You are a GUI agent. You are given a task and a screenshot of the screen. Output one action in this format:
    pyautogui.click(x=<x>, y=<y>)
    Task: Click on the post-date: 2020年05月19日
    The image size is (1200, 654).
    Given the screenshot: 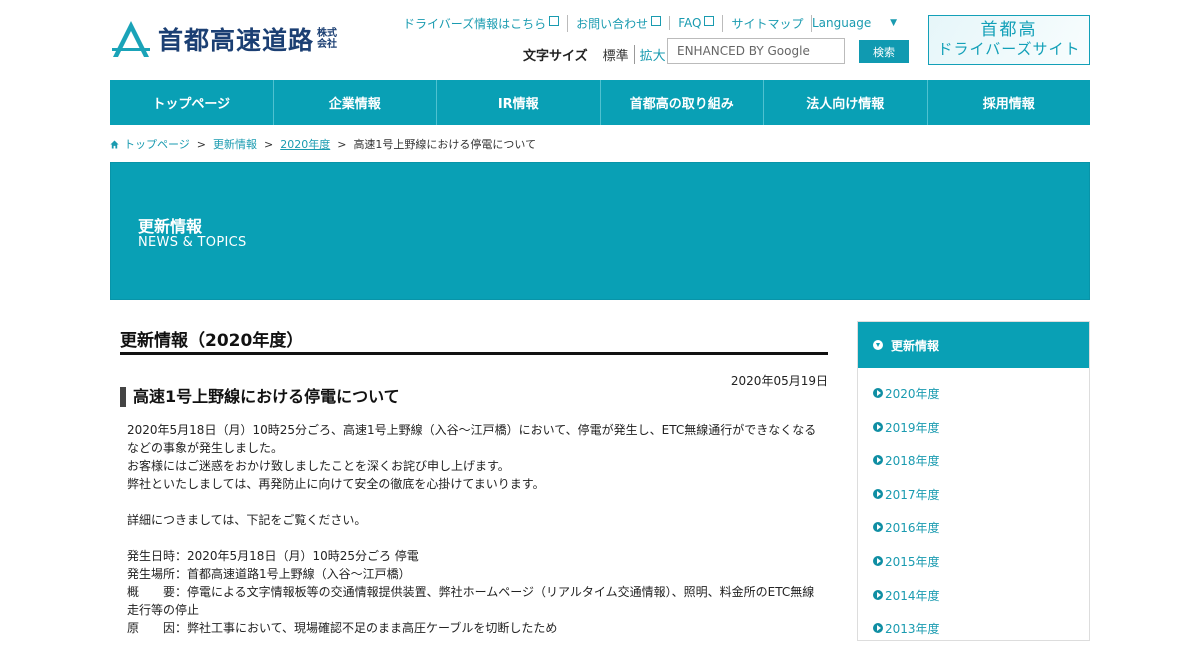 What is the action you would take?
    pyautogui.click(x=779, y=381)
    